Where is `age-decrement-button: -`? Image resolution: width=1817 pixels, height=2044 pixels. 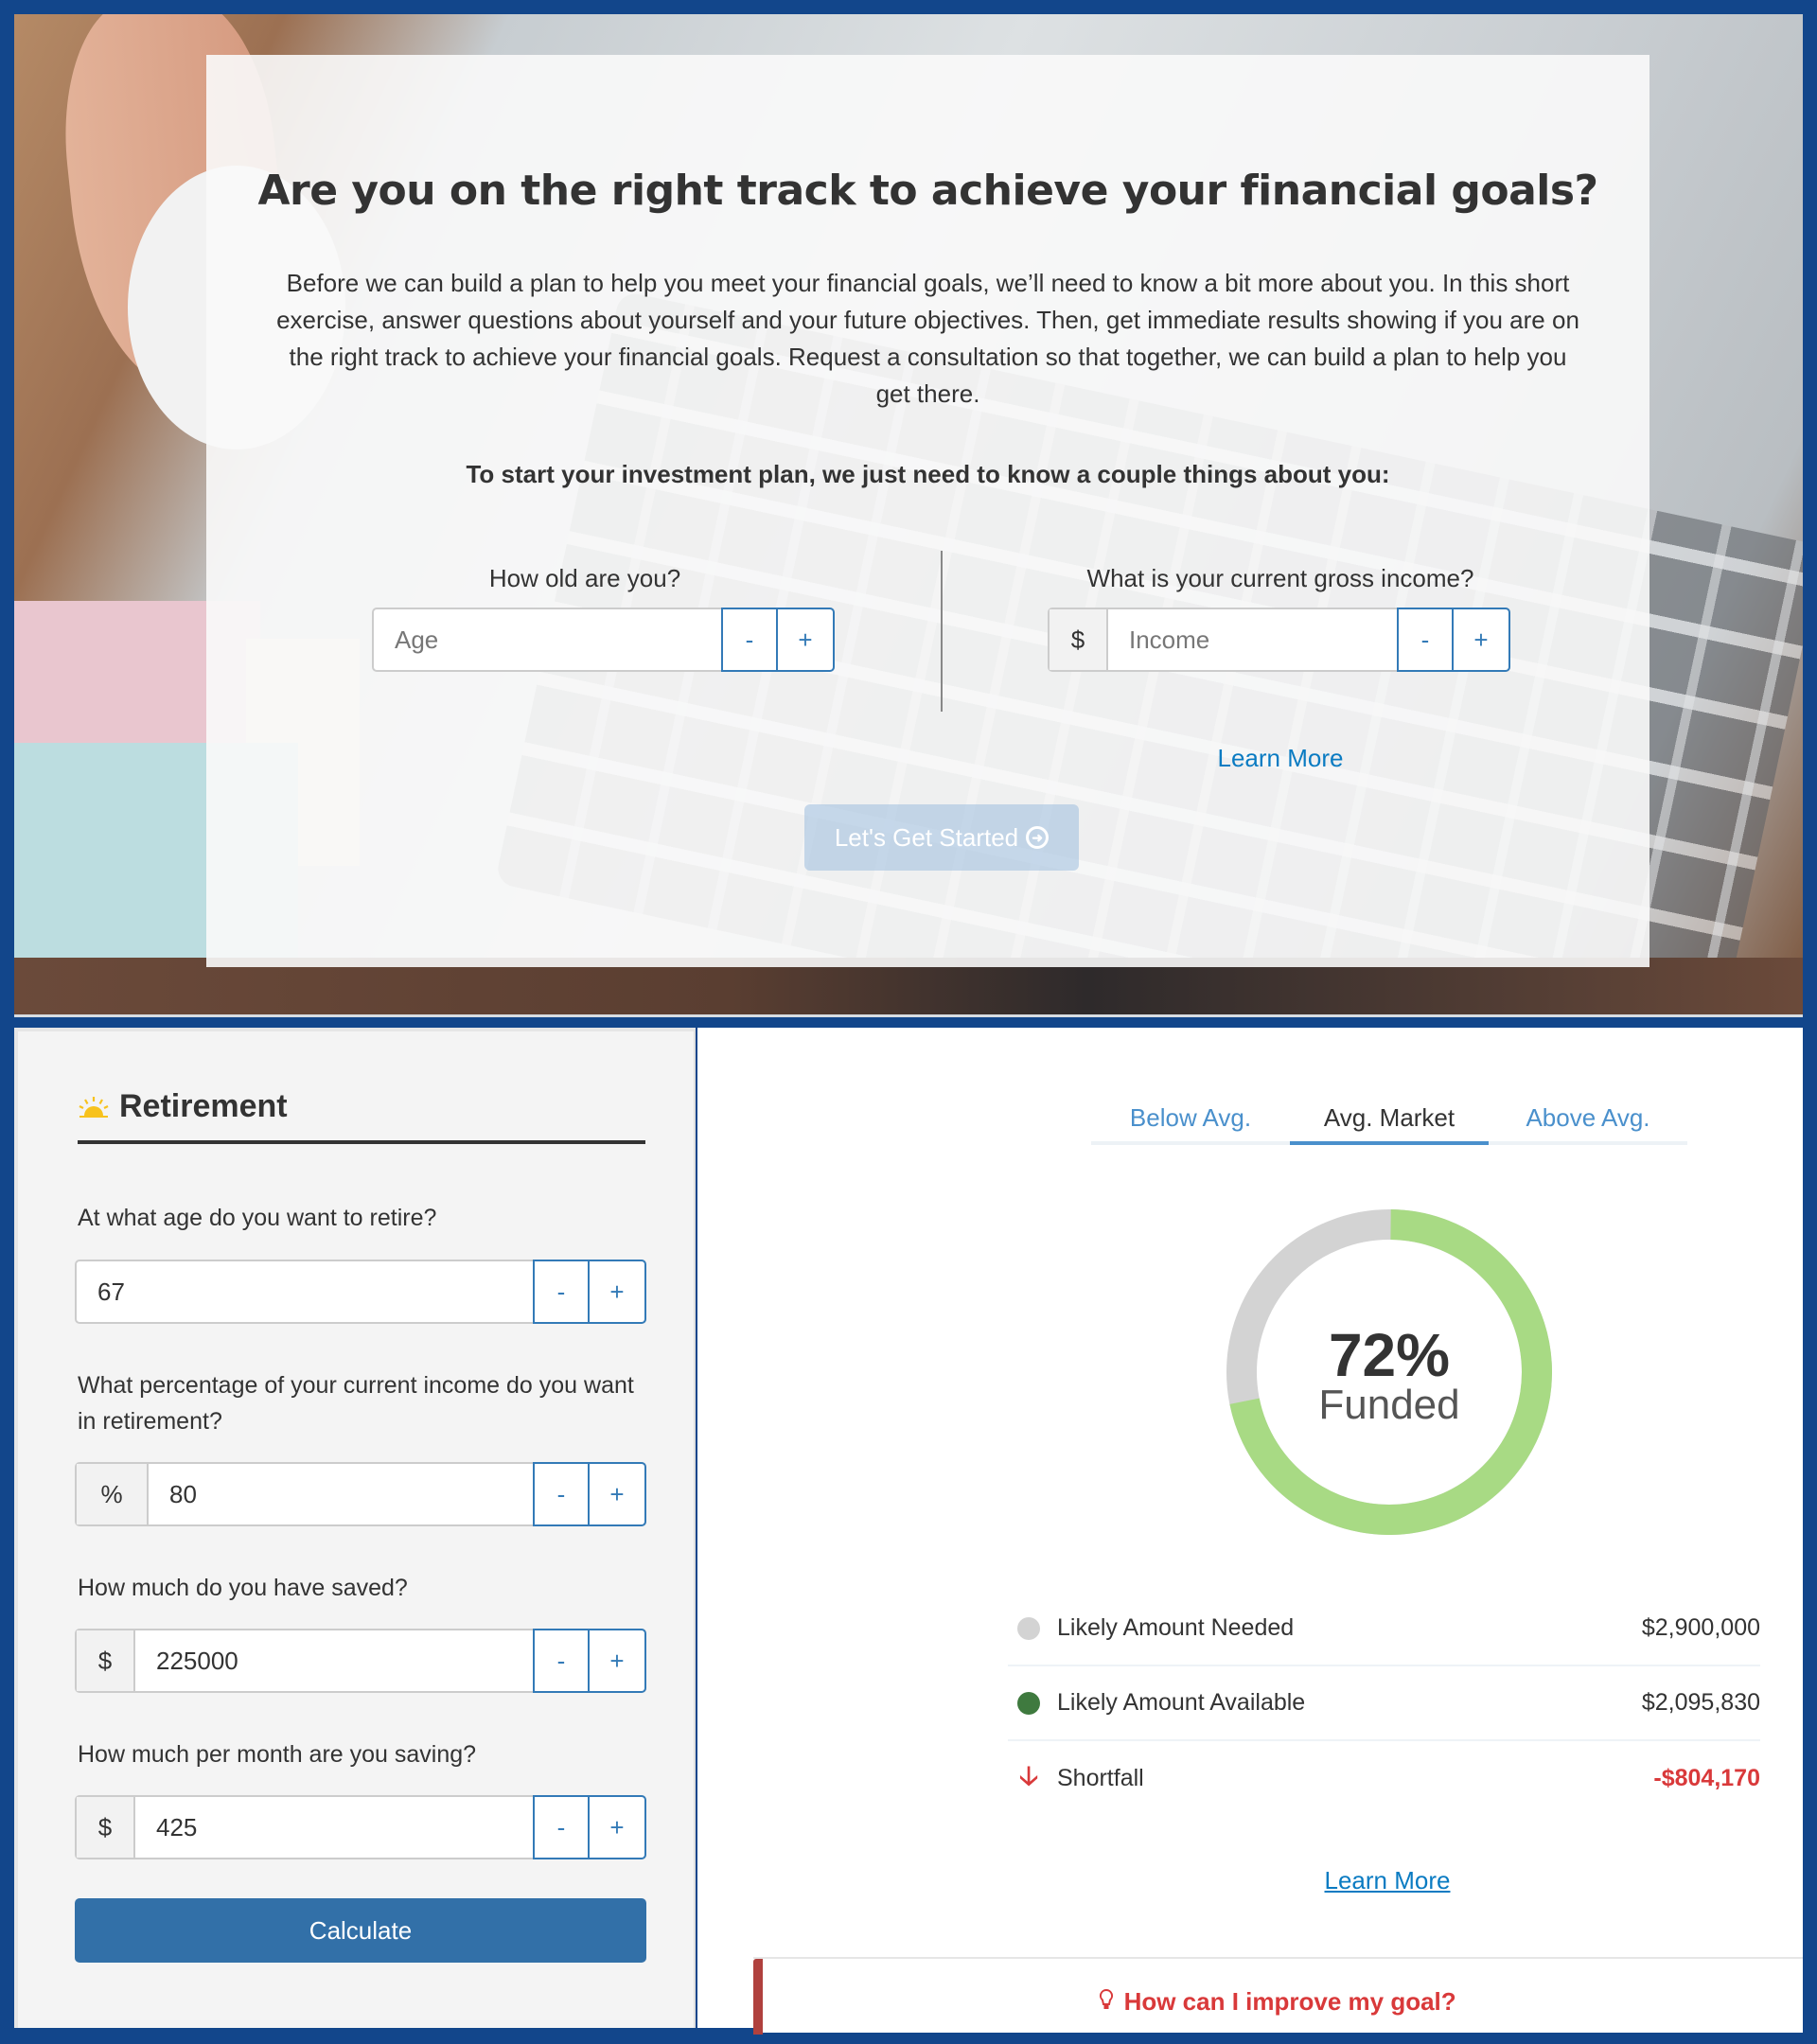 age-decrement-button: - is located at coordinates (749, 640).